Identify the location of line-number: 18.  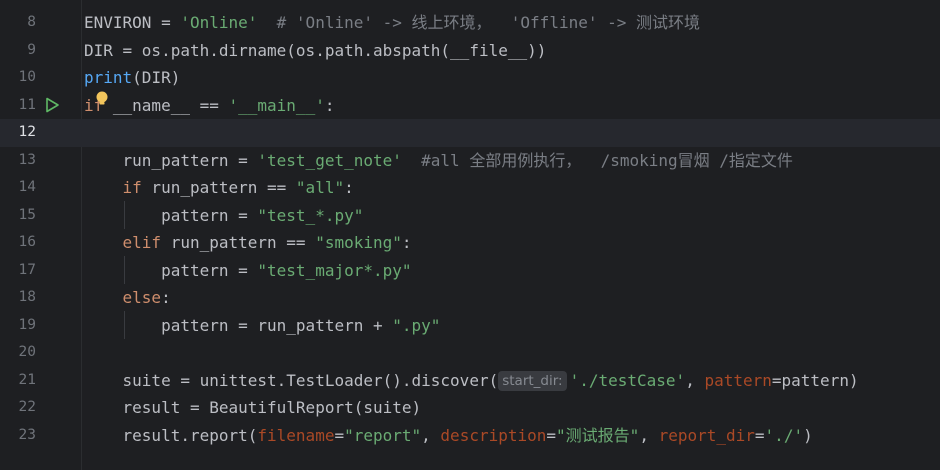
(27, 297).